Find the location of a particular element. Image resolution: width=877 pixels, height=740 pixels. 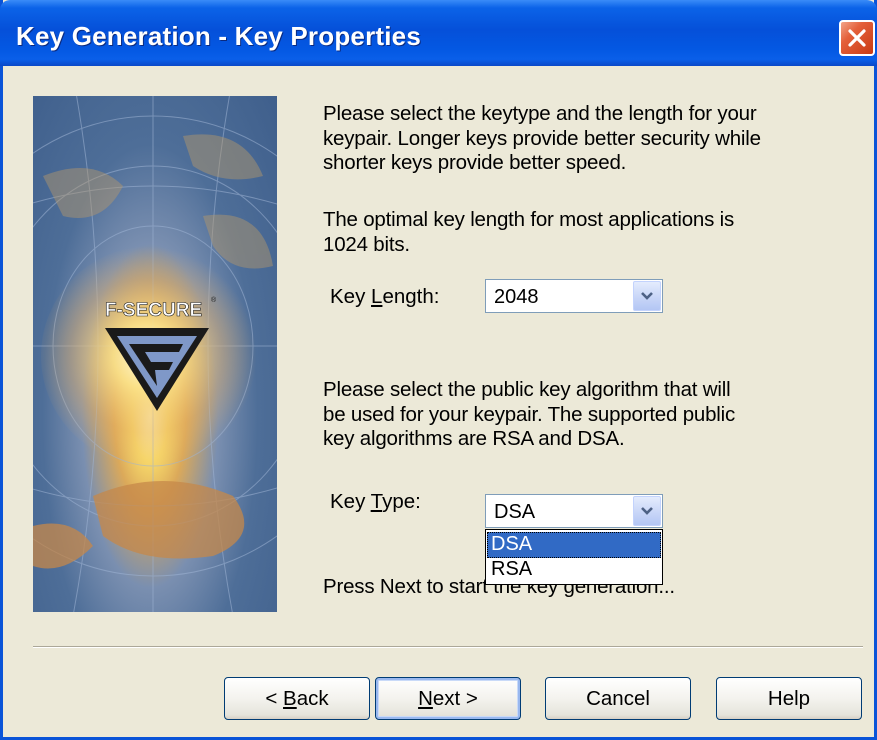

key-type-option-rsa: RSA is located at coordinates (574, 570).